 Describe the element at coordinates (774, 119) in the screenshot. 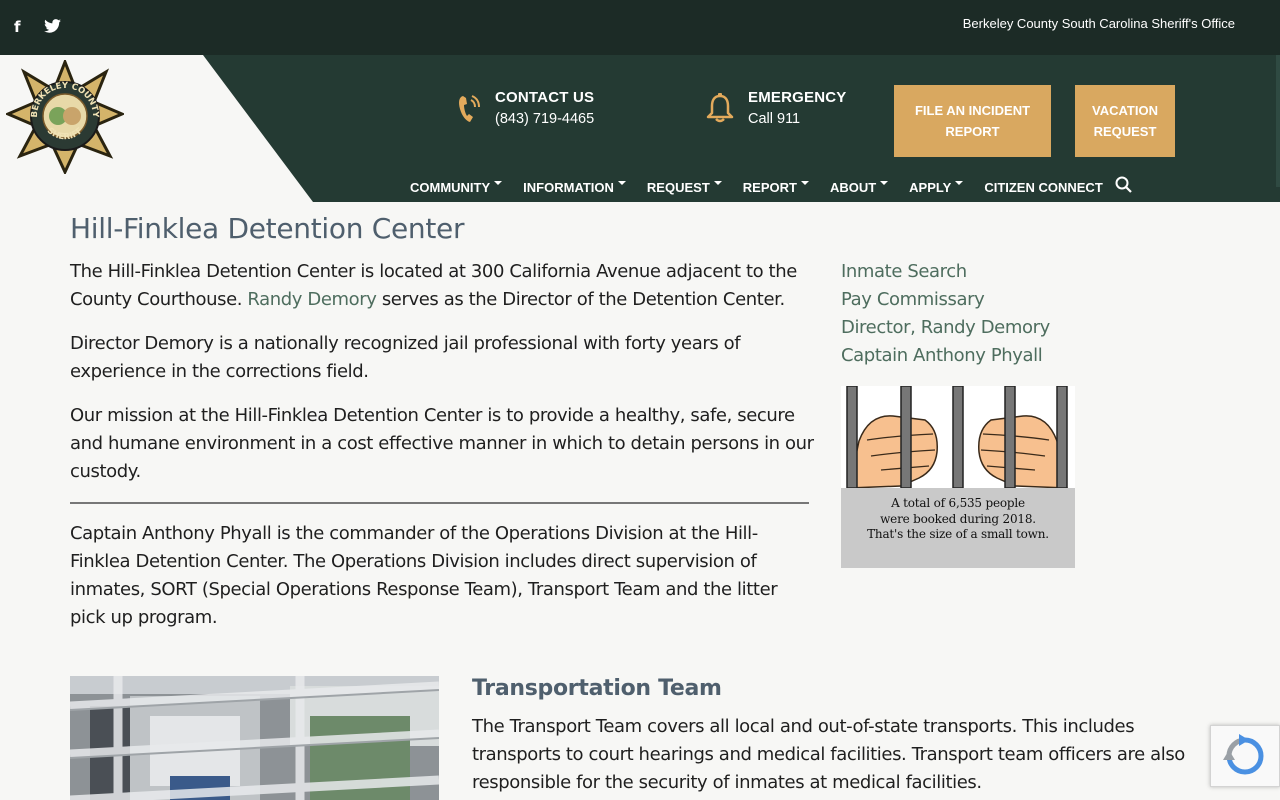

I see `emergency-detail: Call 911` at that location.